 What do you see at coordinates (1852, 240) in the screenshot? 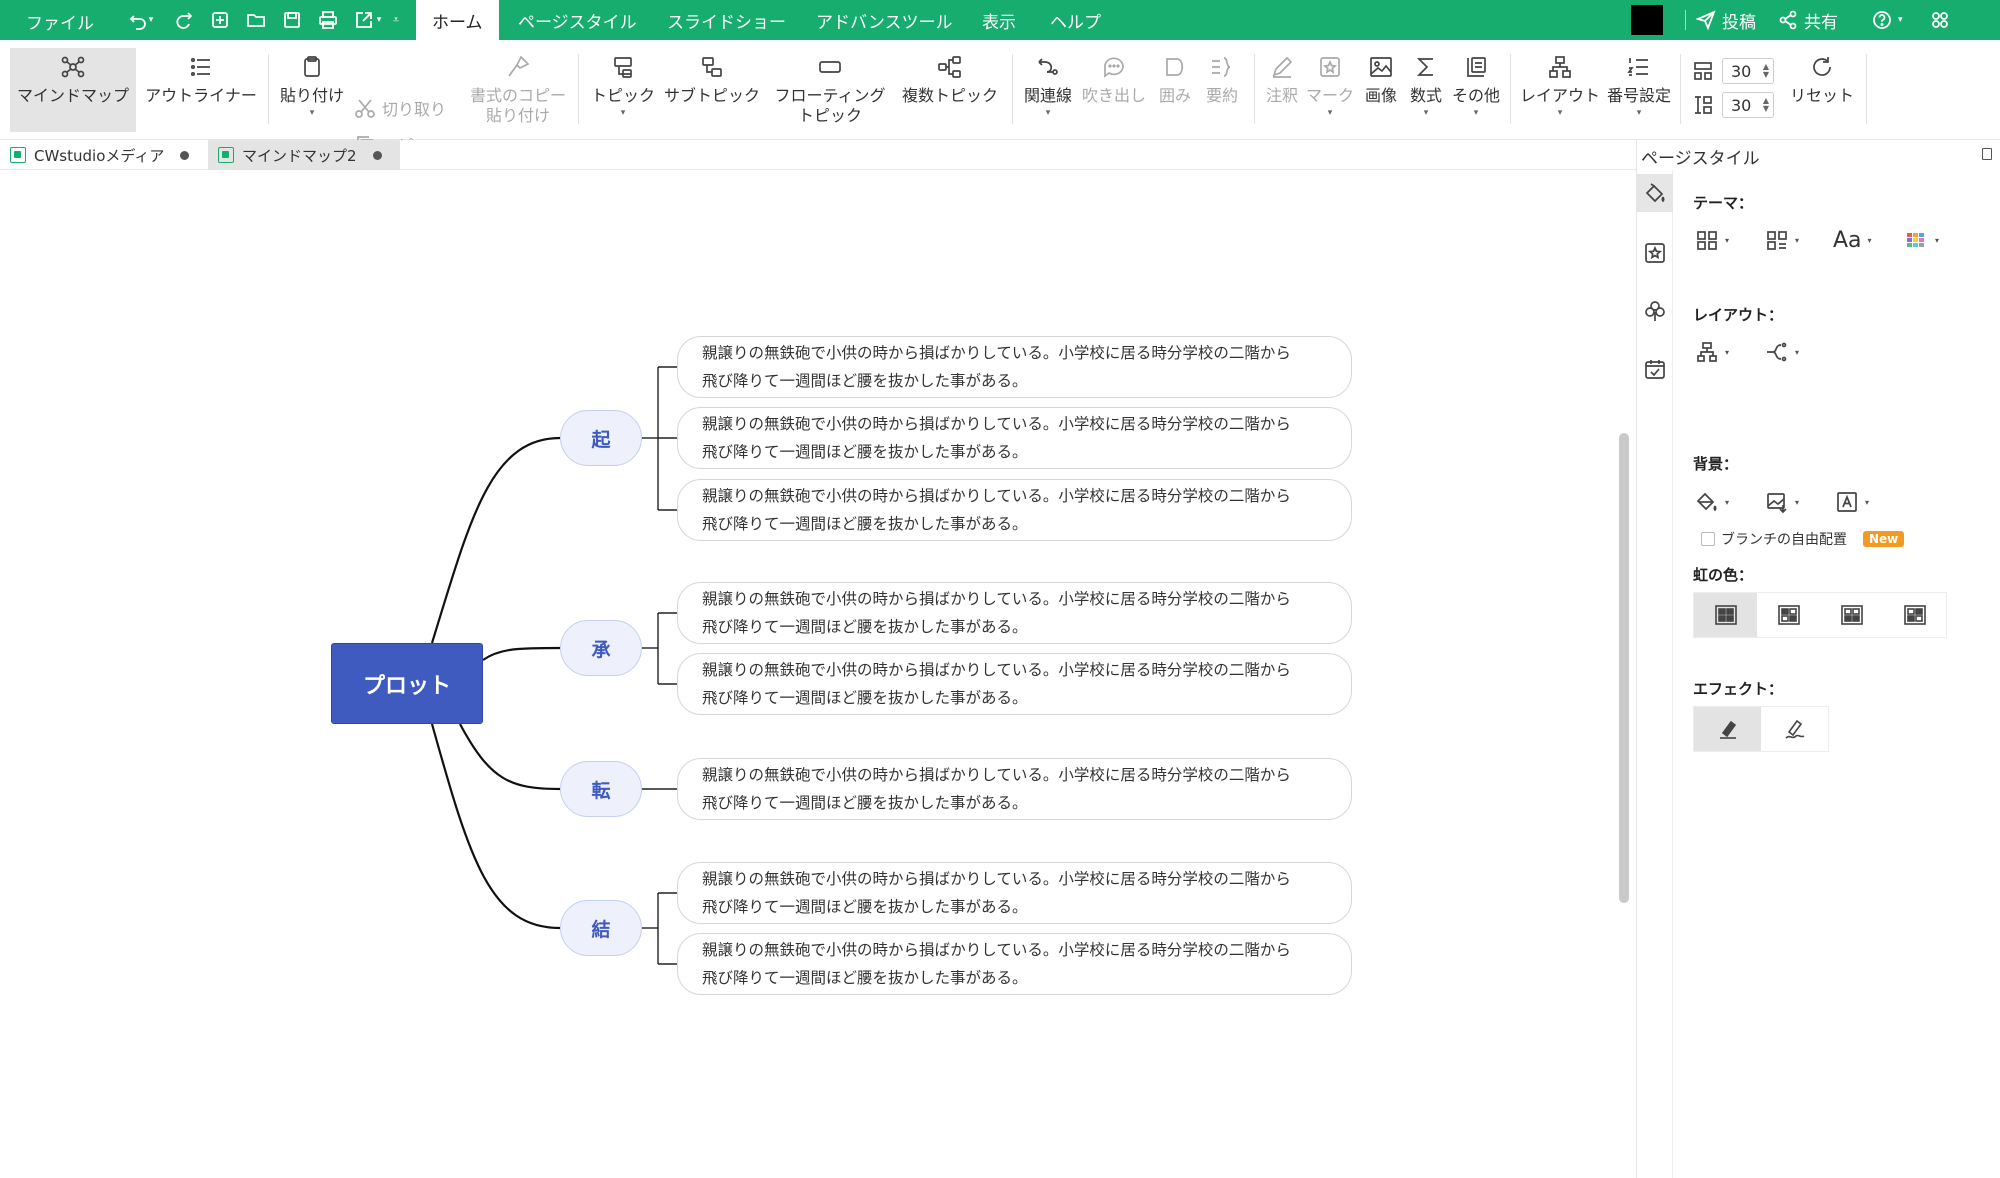
I see `font-selector: Aa ▾` at bounding box center [1852, 240].